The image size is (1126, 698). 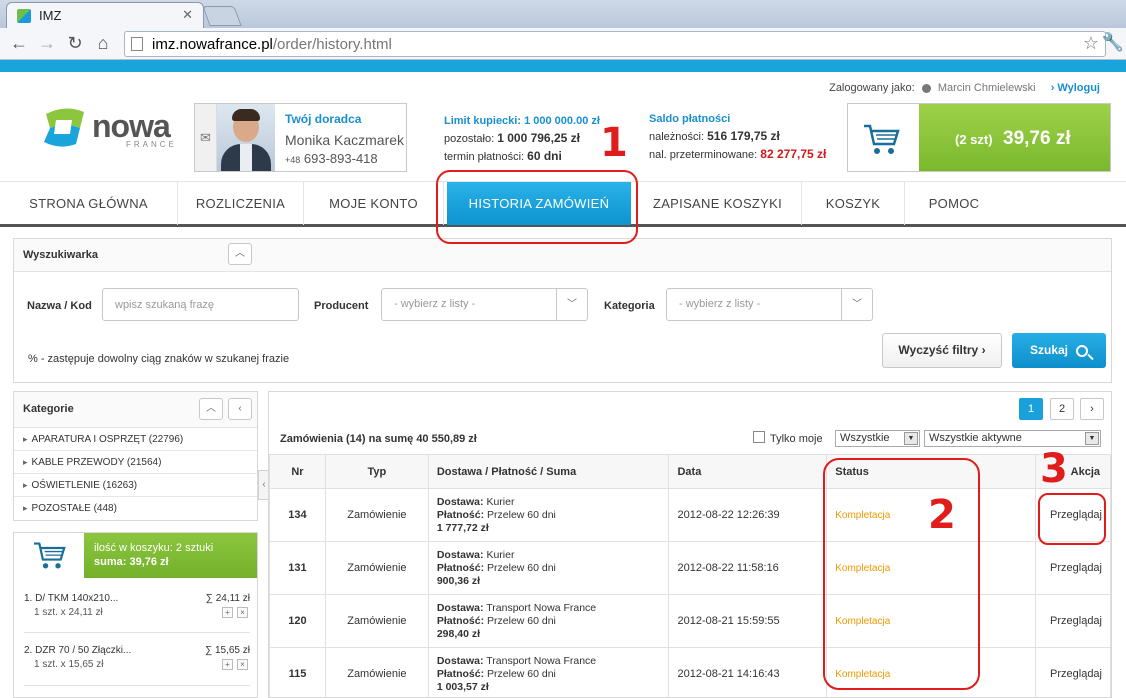 I want to click on categories-title: Kategorie, so click(x=48, y=409).